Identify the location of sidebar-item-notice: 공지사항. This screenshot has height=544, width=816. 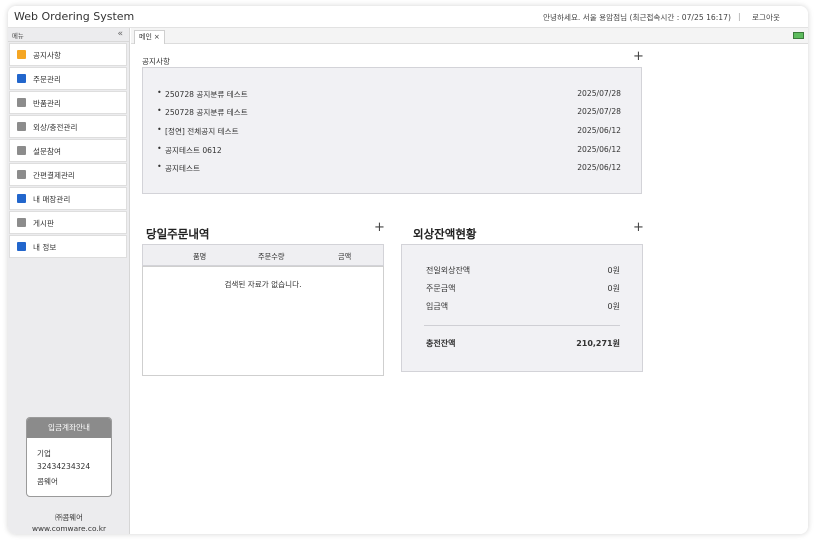
(68, 54).